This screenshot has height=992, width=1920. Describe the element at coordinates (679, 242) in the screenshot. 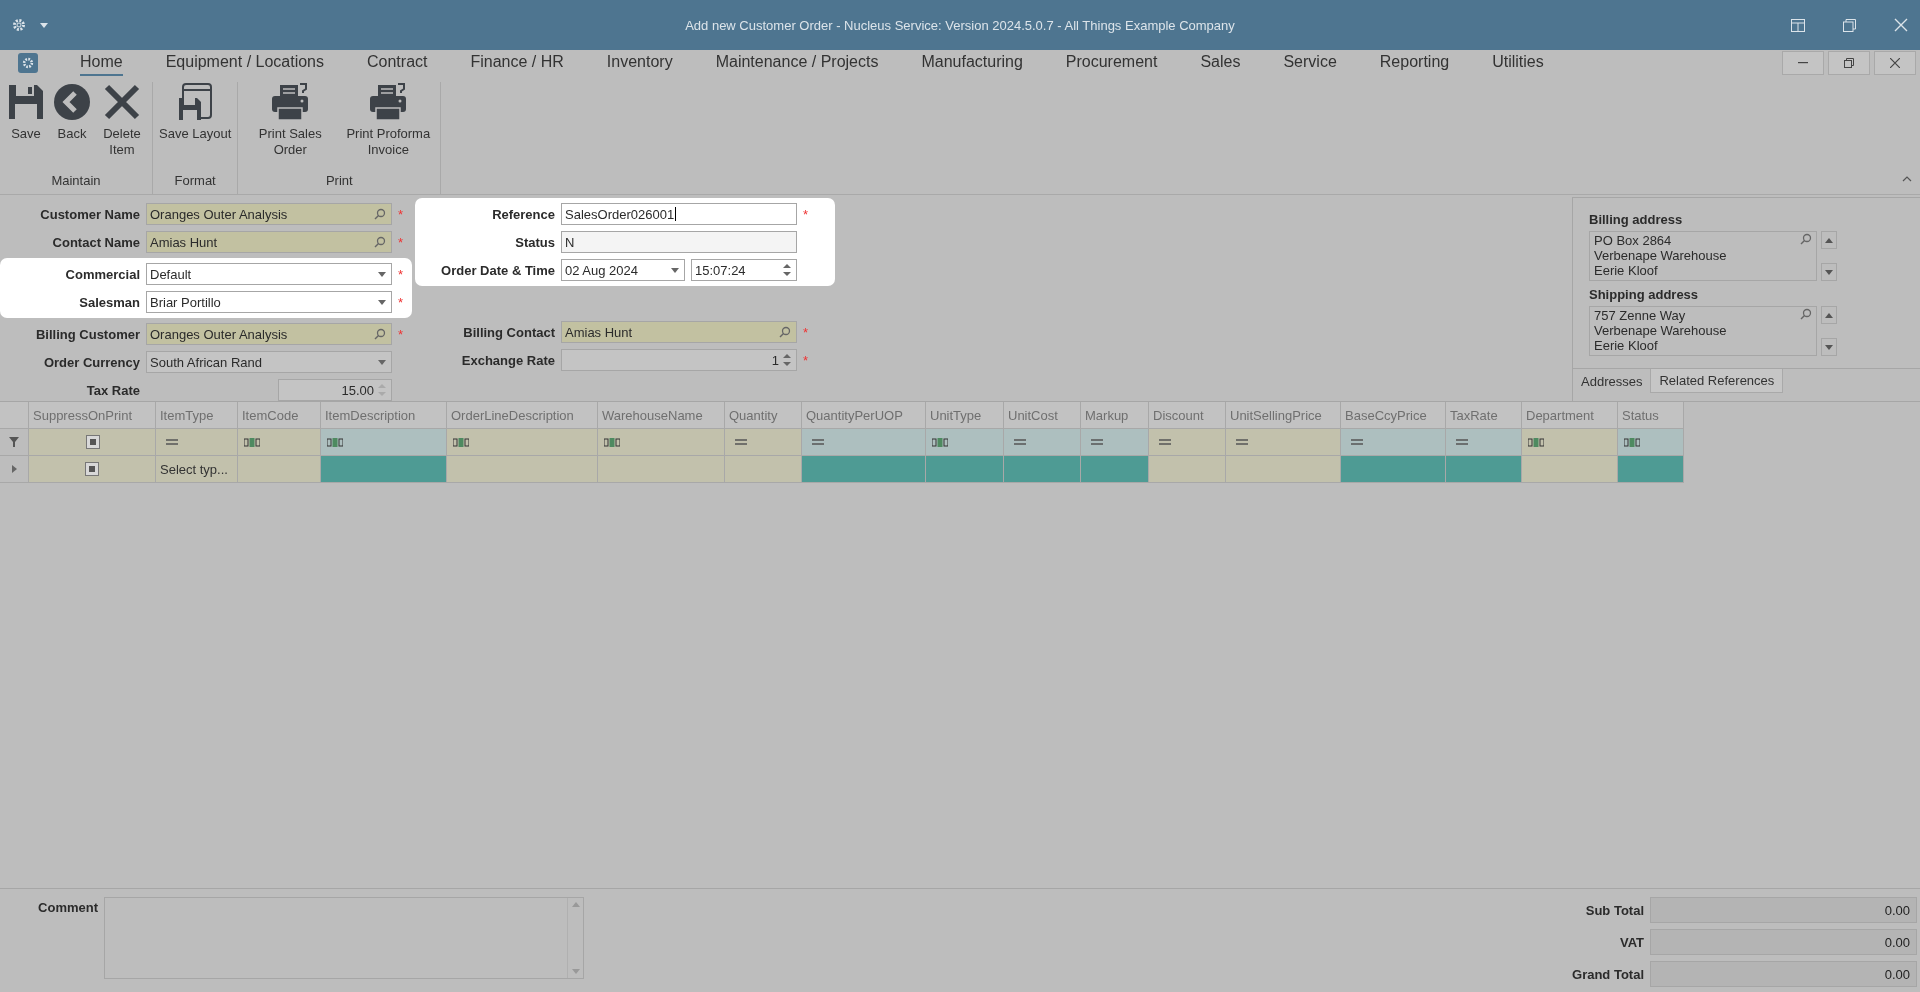

I see `status-field: N` at that location.